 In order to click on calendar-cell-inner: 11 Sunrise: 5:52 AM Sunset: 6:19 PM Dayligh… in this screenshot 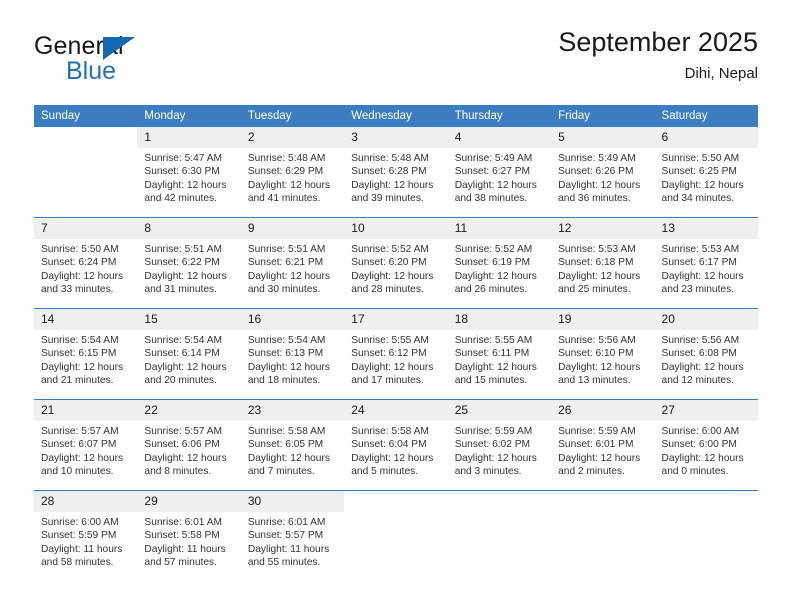, I will do `click(499, 263)`.